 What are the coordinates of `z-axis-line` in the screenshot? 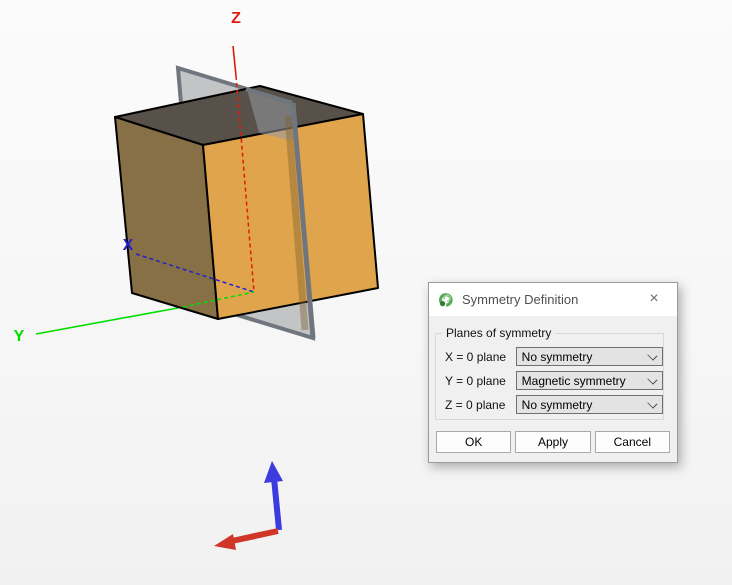 It's located at (234, 61).